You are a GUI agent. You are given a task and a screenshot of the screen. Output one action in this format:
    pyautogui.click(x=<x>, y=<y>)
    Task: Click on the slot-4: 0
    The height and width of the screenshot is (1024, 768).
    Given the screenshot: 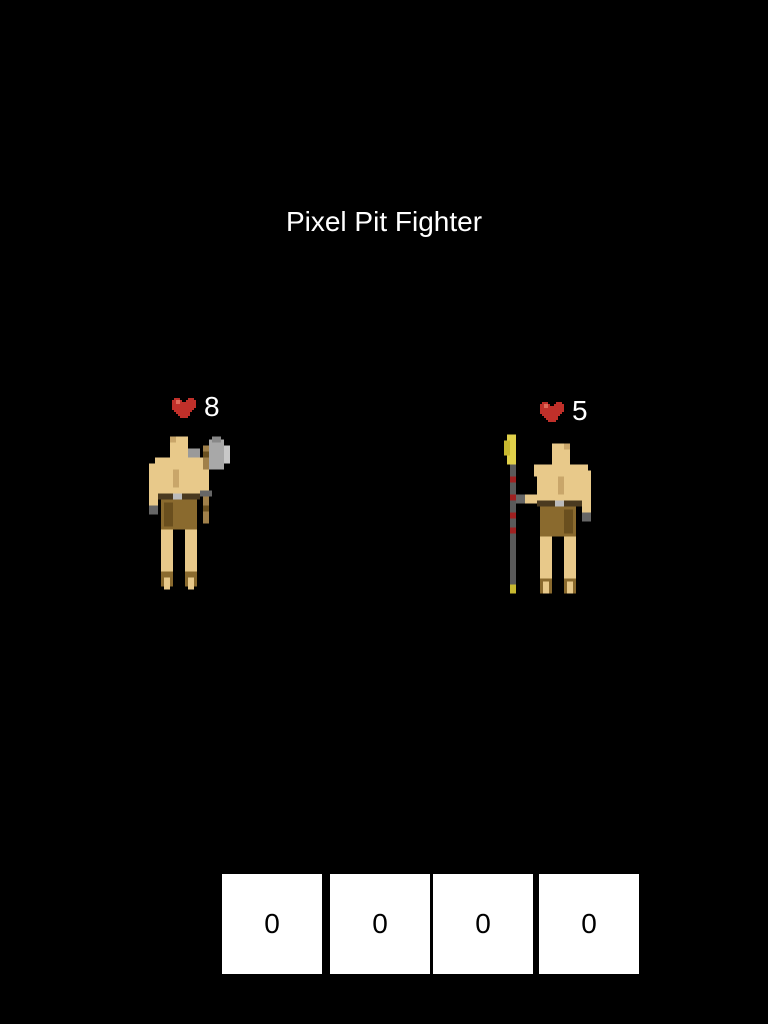 What is the action you would take?
    pyautogui.click(x=589, y=924)
    